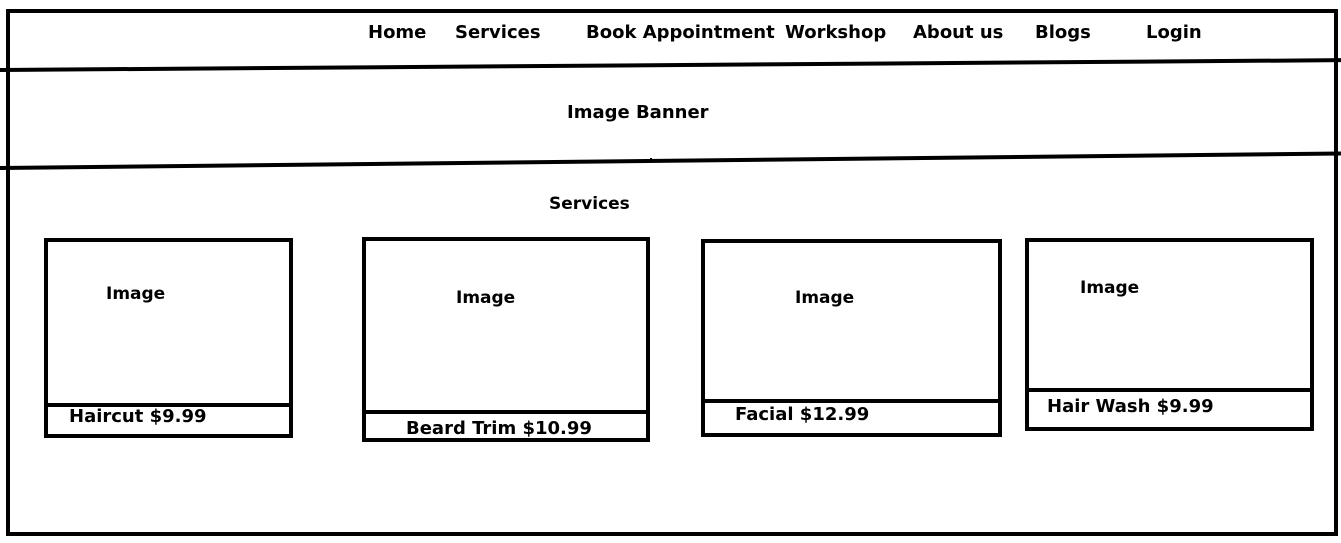  I want to click on service-card-facial: Image Facial $12.99, so click(851, 338).